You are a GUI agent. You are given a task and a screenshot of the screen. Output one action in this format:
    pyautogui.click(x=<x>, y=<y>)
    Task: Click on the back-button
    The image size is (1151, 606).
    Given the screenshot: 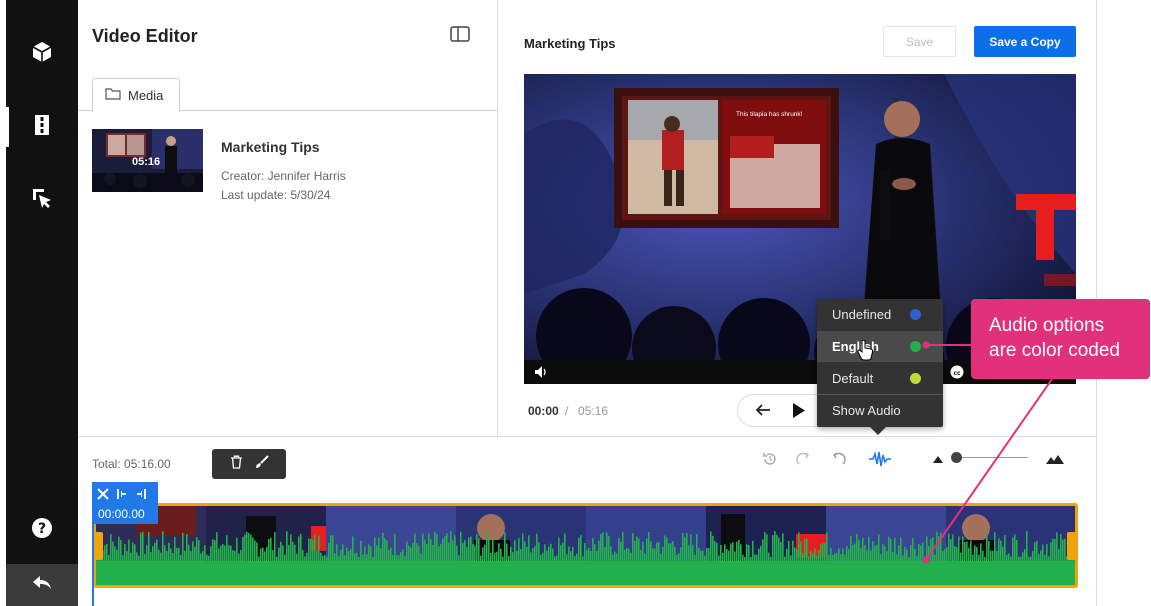 What is the action you would take?
    pyautogui.click(x=42, y=585)
    